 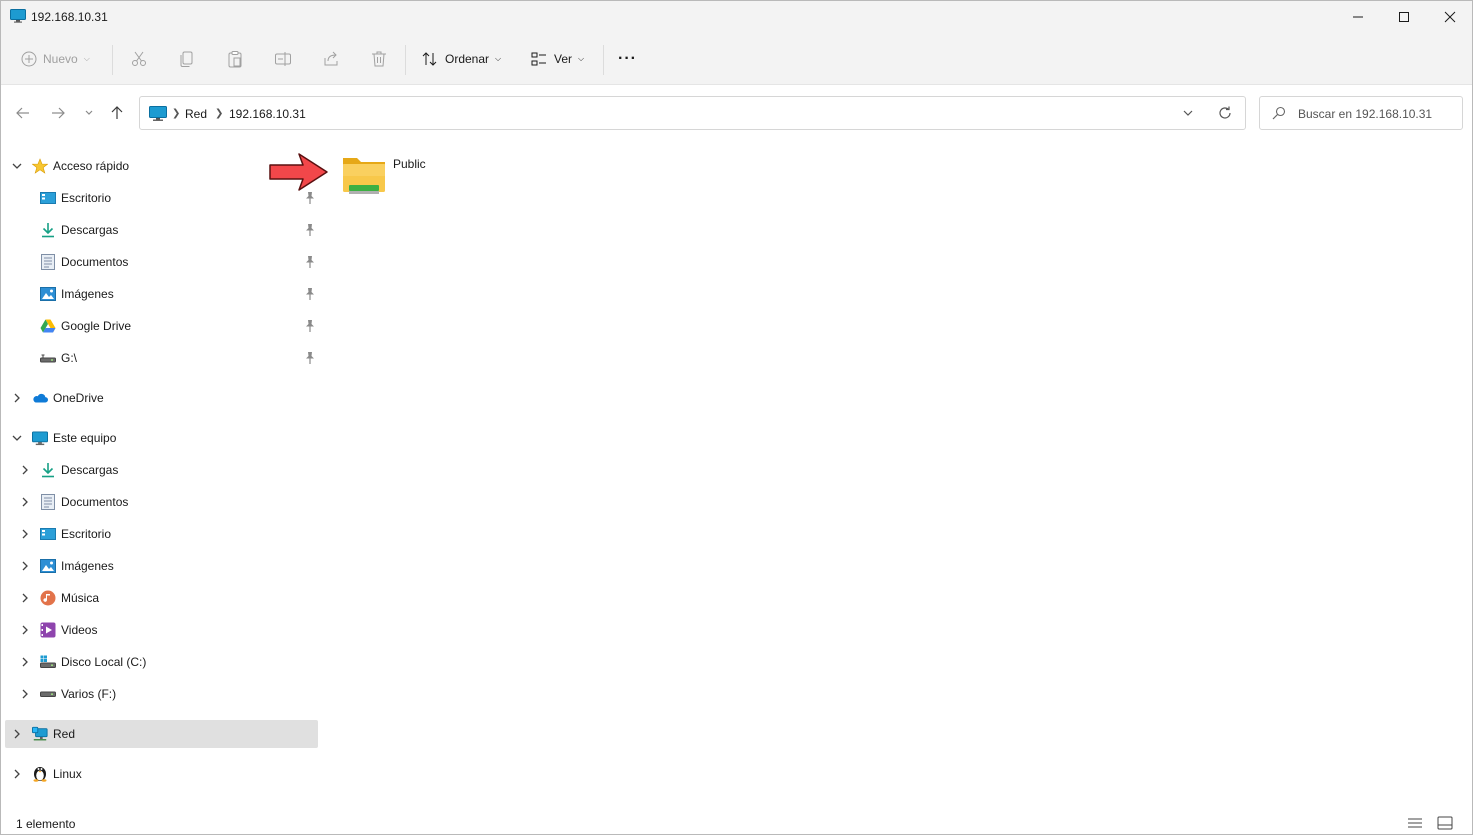 I want to click on sidebar-item-pc-desktop: Escritorio, so click(x=161, y=534).